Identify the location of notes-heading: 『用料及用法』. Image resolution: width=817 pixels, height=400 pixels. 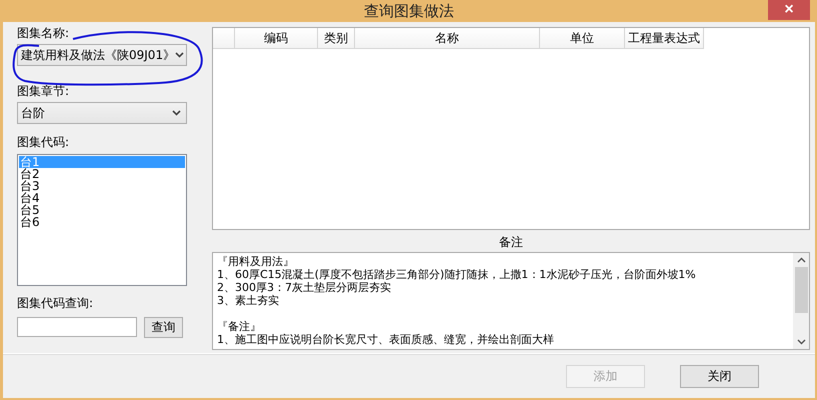
(256, 261).